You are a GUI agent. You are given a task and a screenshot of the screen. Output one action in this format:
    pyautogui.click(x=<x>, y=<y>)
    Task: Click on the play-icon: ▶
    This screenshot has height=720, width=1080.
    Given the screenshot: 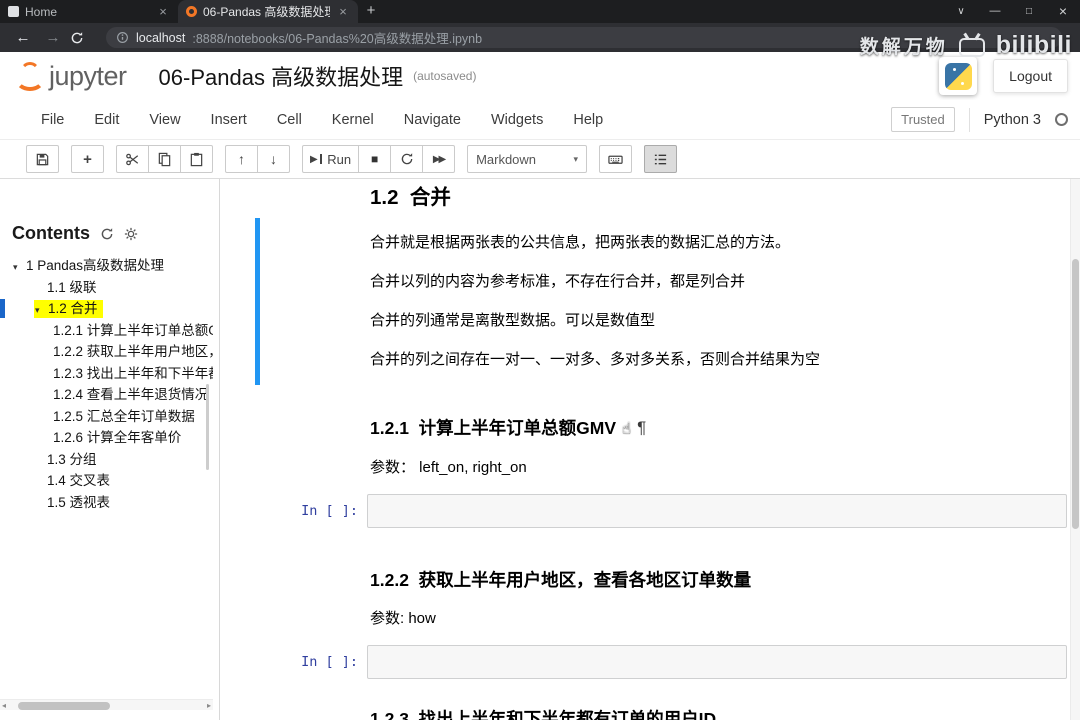 What is the action you would take?
    pyautogui.click(x=314, y=159)
    